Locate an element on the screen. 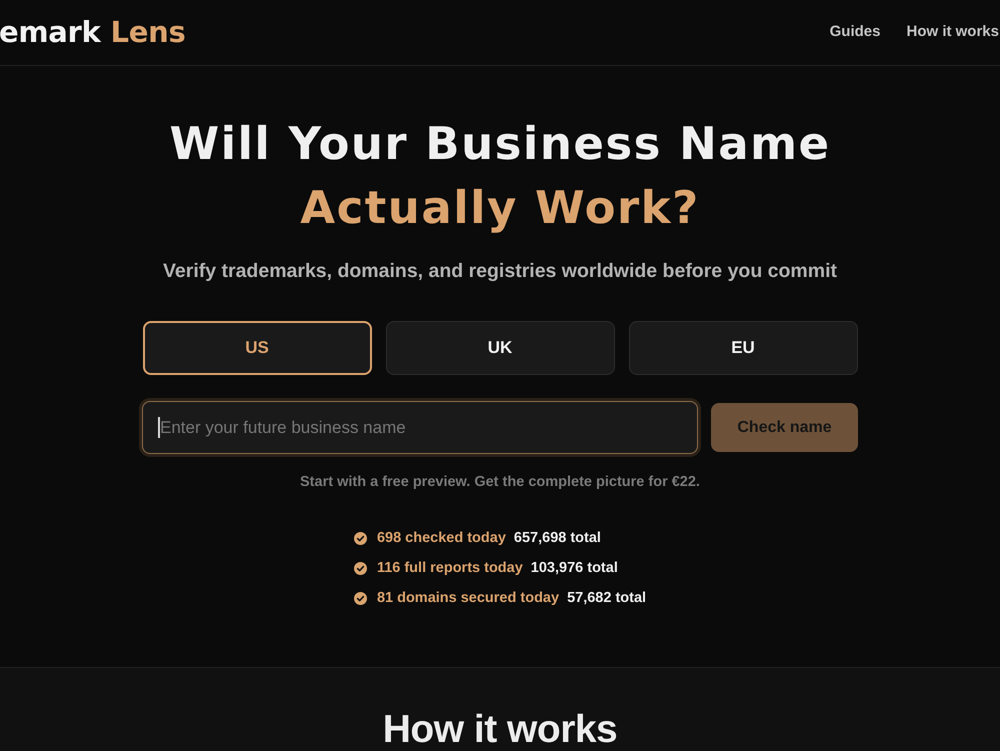  stat-today: 698 checked today is located at coordinates (441, 538).